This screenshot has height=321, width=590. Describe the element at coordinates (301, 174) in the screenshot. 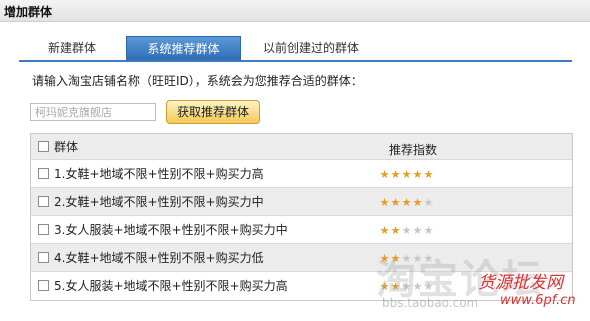

I see `table-row: 1.女鞋+地域不限+性别不限+购买力高 ★★★★★` at that location.